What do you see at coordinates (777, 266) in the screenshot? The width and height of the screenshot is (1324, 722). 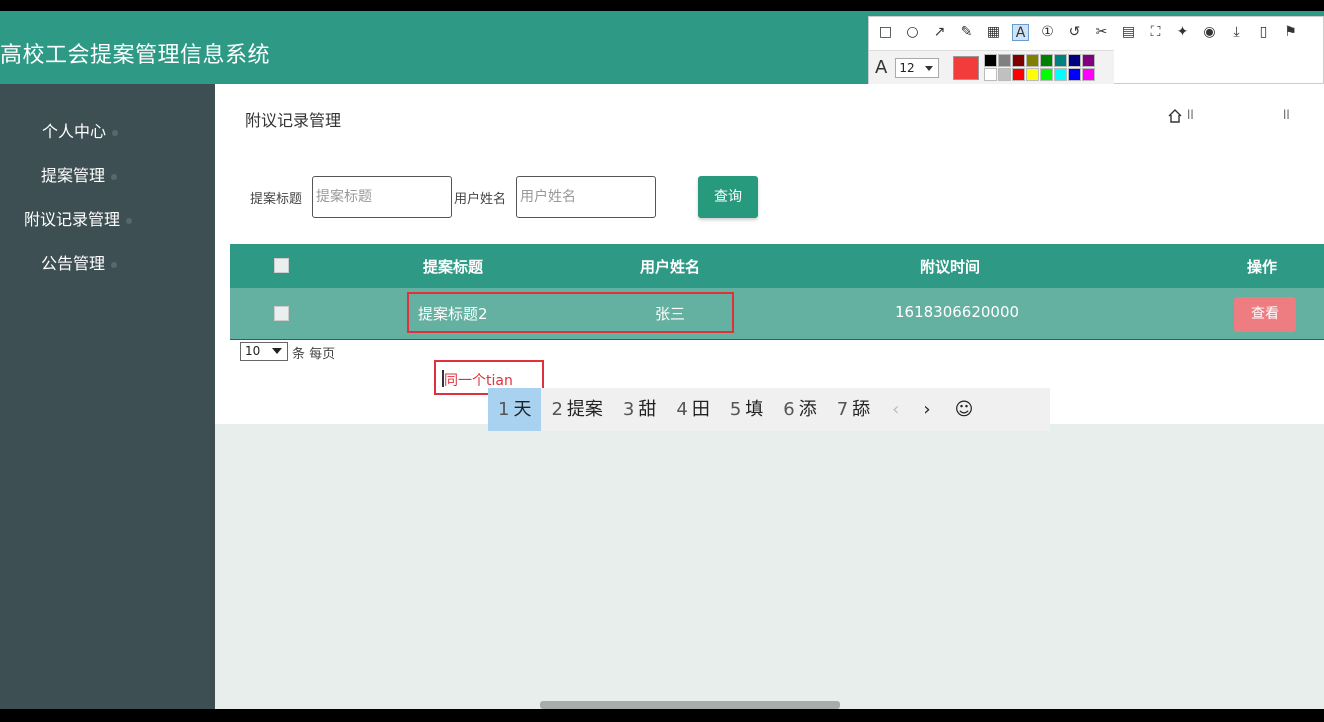 I see `table-header: 提案标题 用户姓名 附议时间 操作` at bounding box center [777, 266].